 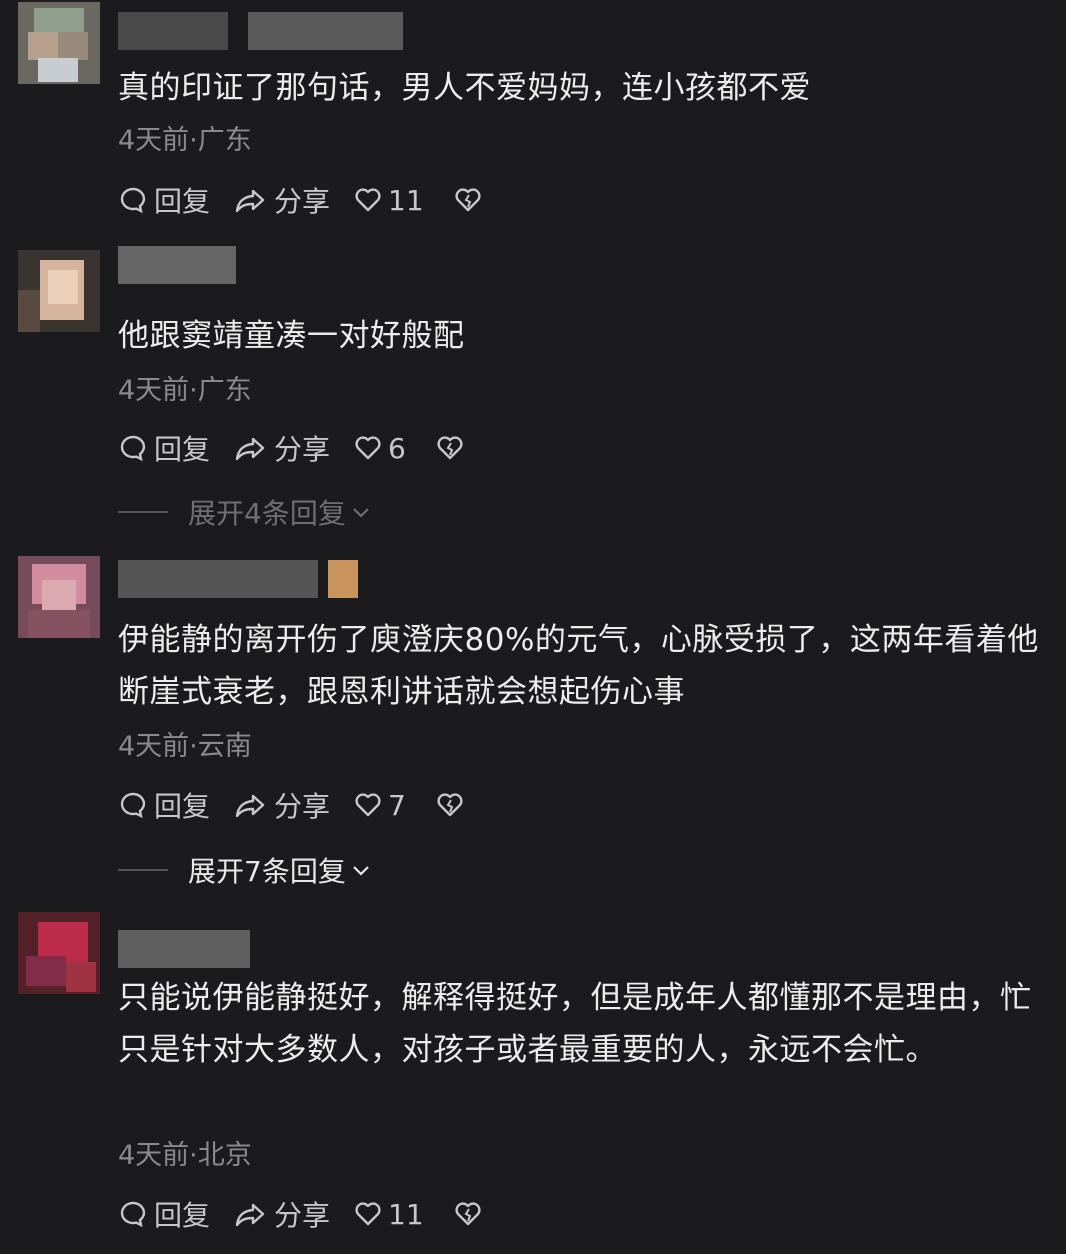 What do you see at coordinates (464, 88) in the screenshot?
I see `comment-text: 真的印证了那句话，男人不爱妈妈，连小孩都不爱` at bounding box center [464, 88].